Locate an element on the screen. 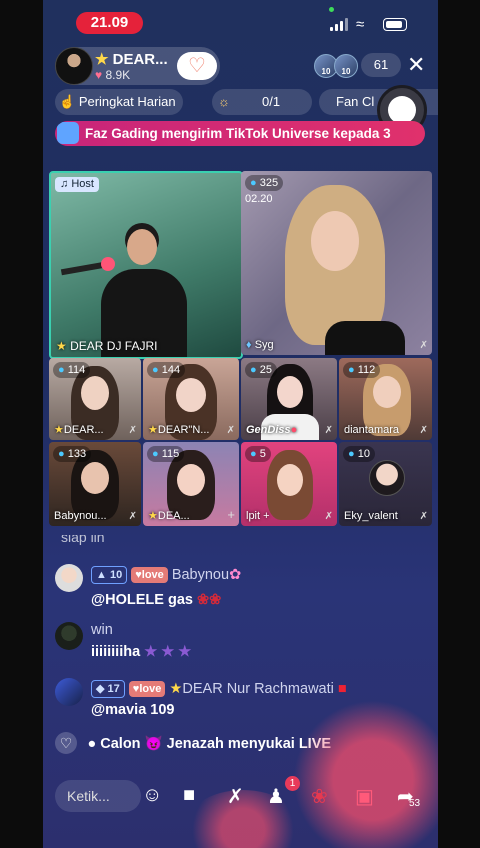 This screenshot has height=848, width=480. guest-tile-2: ● 144 ★DEAR"N... ✗ is located at coordinates (191, 399).